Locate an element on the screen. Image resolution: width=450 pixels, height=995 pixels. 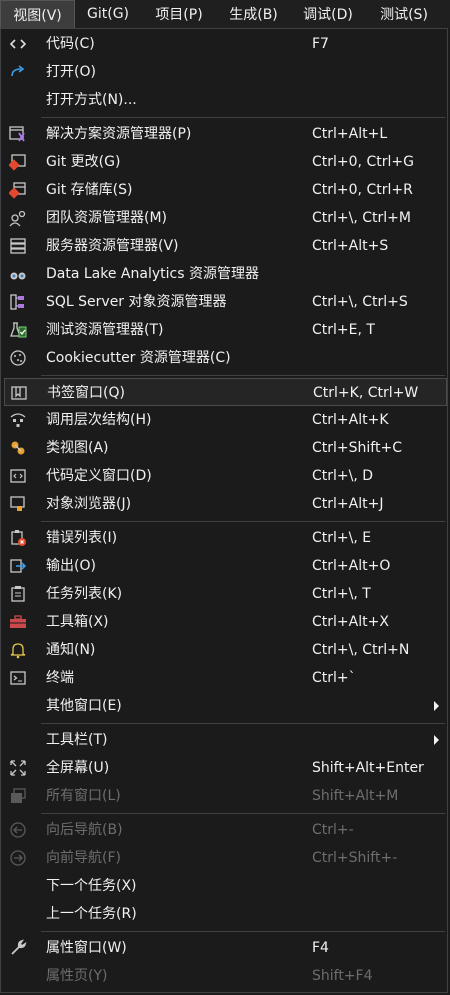
menu-item-sql-server-explorer: SQL Server 对象资源管理器 Ctrl+\, Ctrl+S is located at coordinates (225, 302).